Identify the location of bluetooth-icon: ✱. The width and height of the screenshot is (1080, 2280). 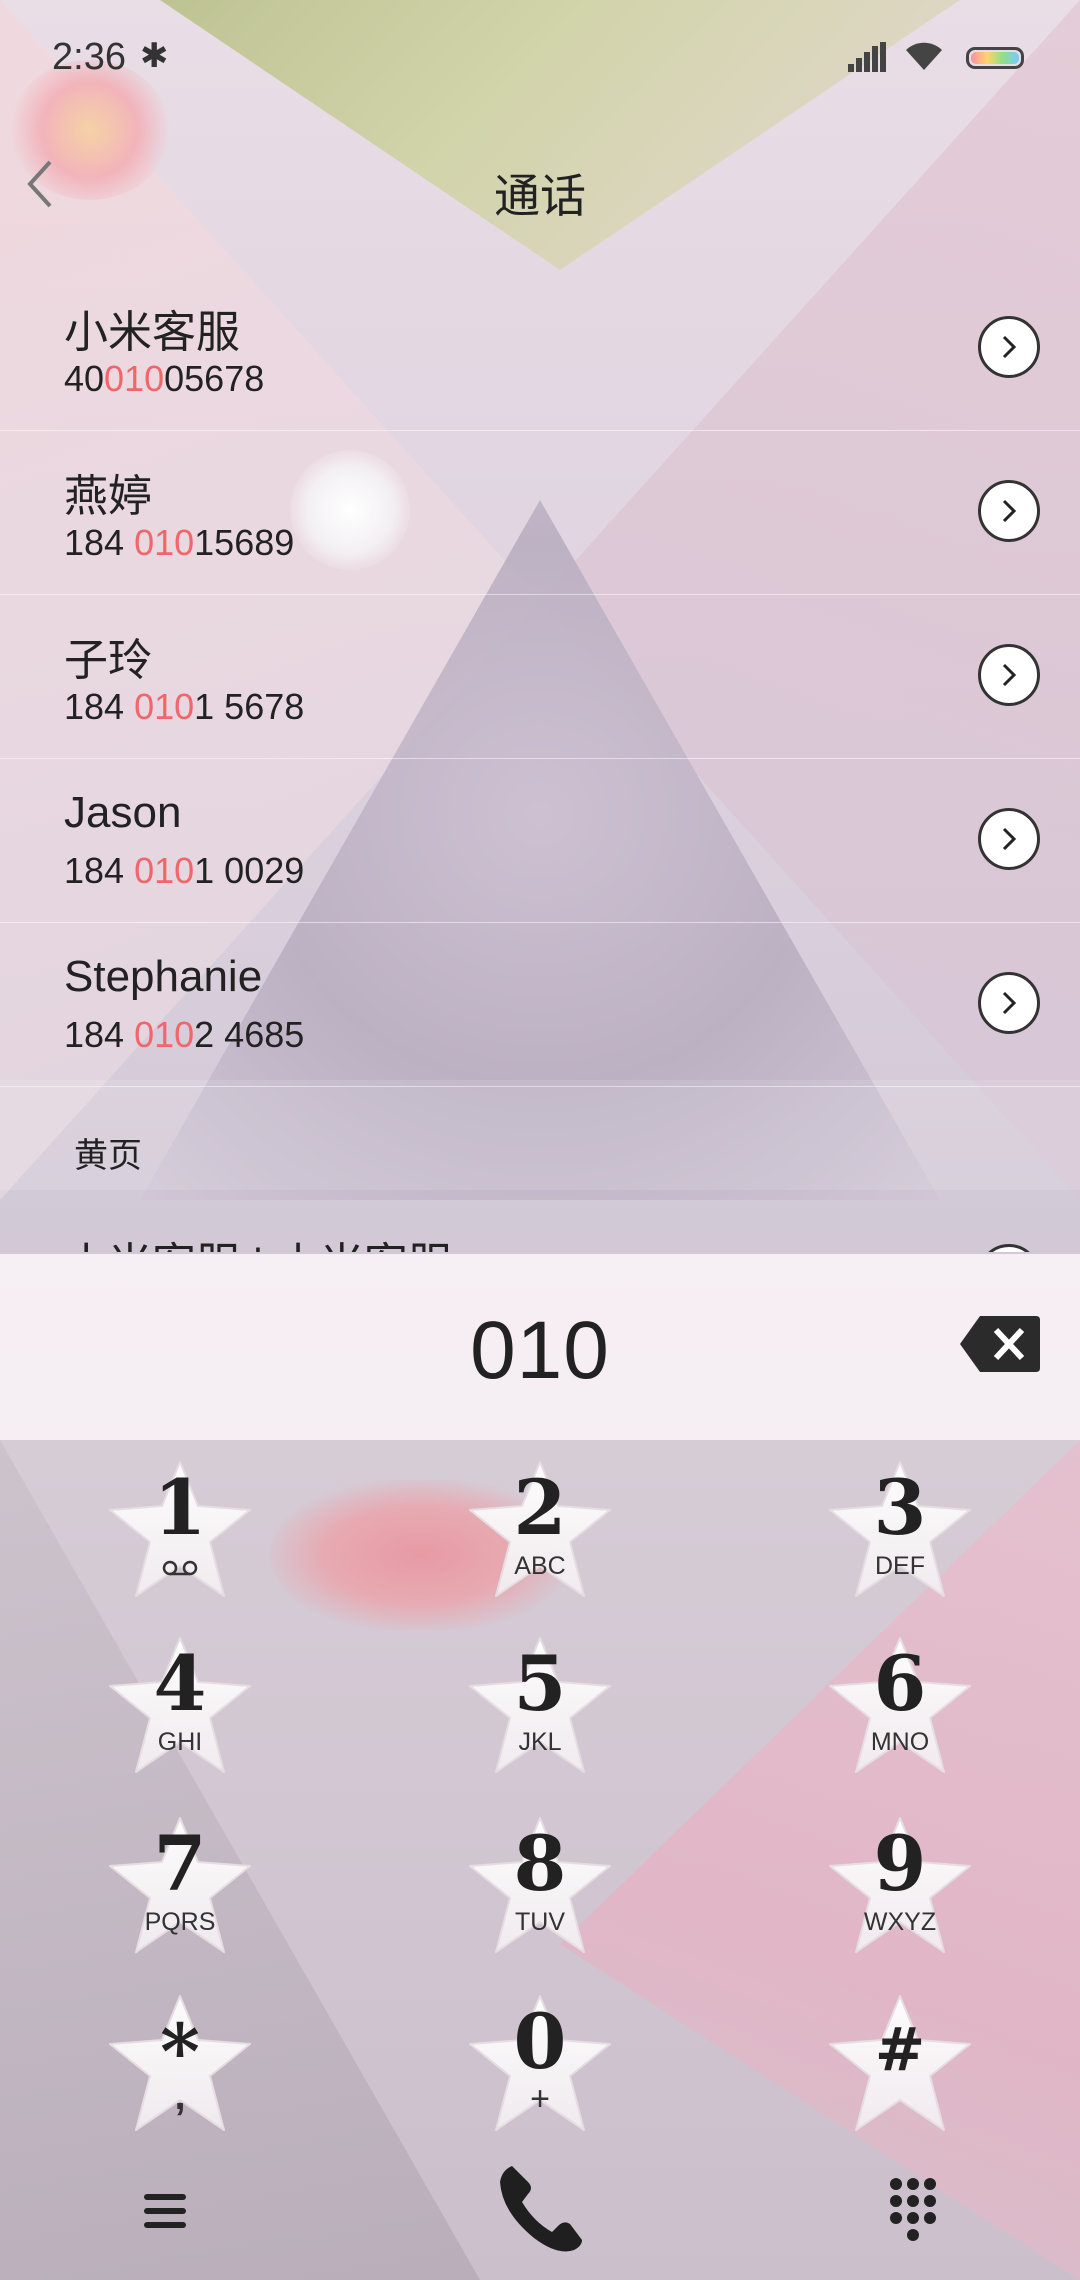
(154, 56).